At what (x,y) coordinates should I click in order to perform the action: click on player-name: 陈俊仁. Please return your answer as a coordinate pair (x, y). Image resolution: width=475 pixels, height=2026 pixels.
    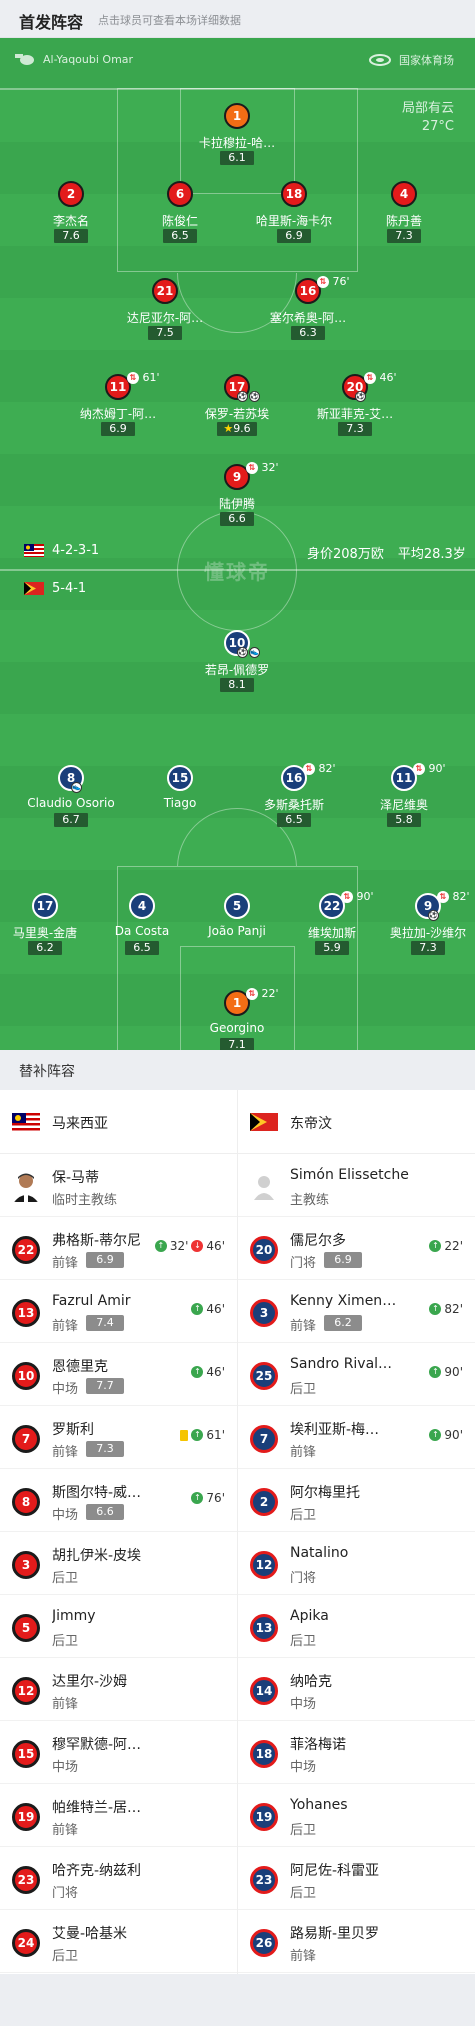
    Looking at the image, I should click on (179, 221).